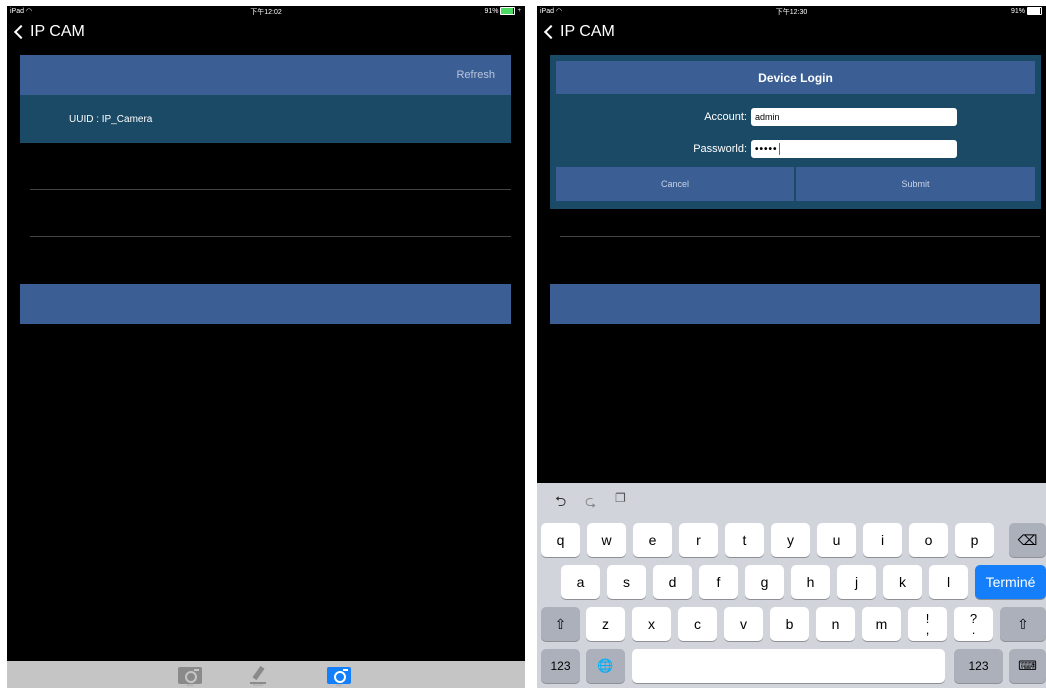 The height and width of the screenshot is (688, 1046). Describe the element at coordinates (795, 77) in the screenshot. I see `dialog-title: Device Login` at that location.